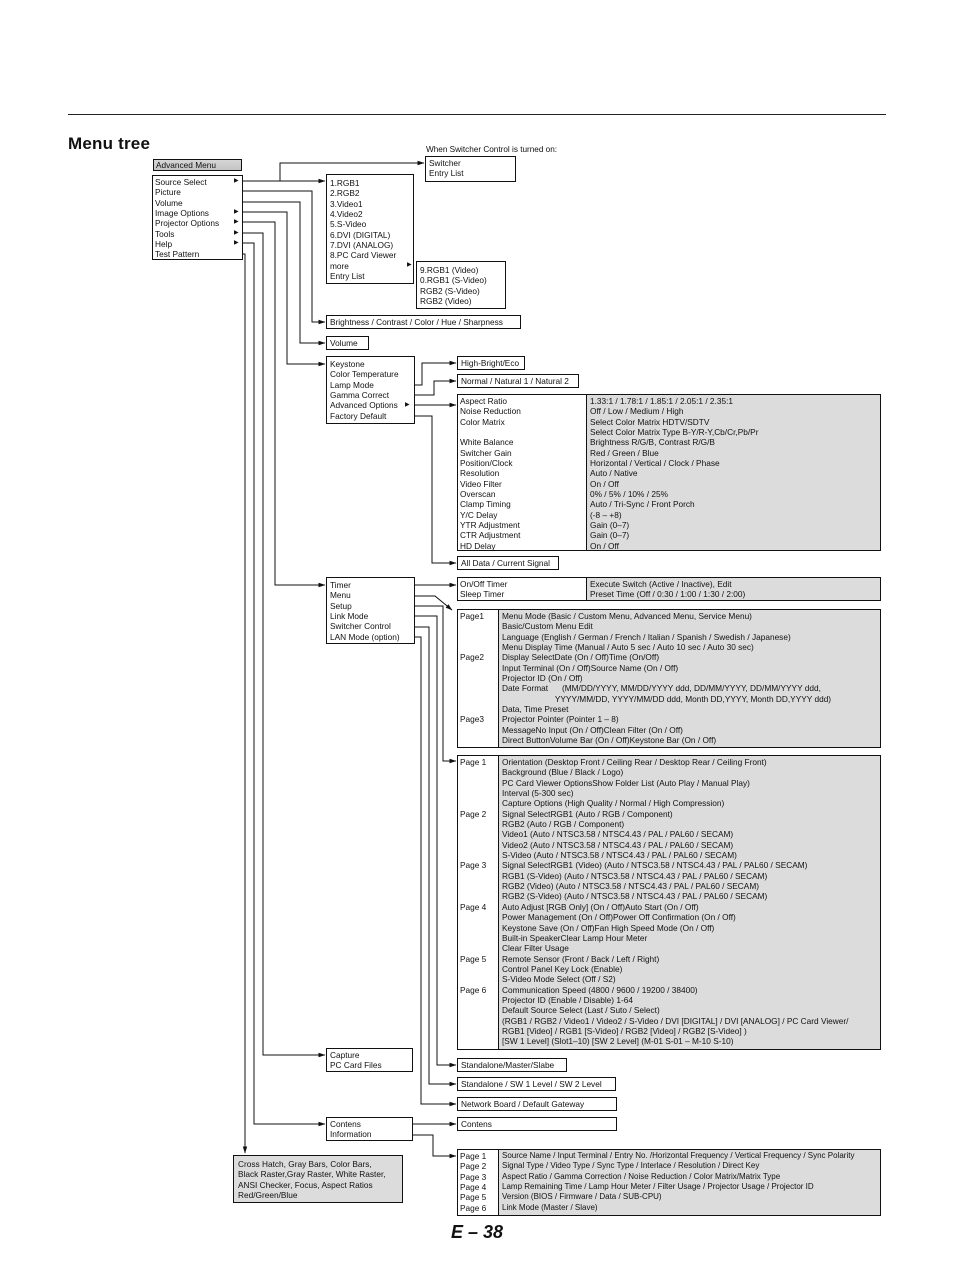 Image resolution: width=954 pixels, height=1274 pixels. I want to click on tools-menu: Capture PC Card Files, so click(369, 1060).